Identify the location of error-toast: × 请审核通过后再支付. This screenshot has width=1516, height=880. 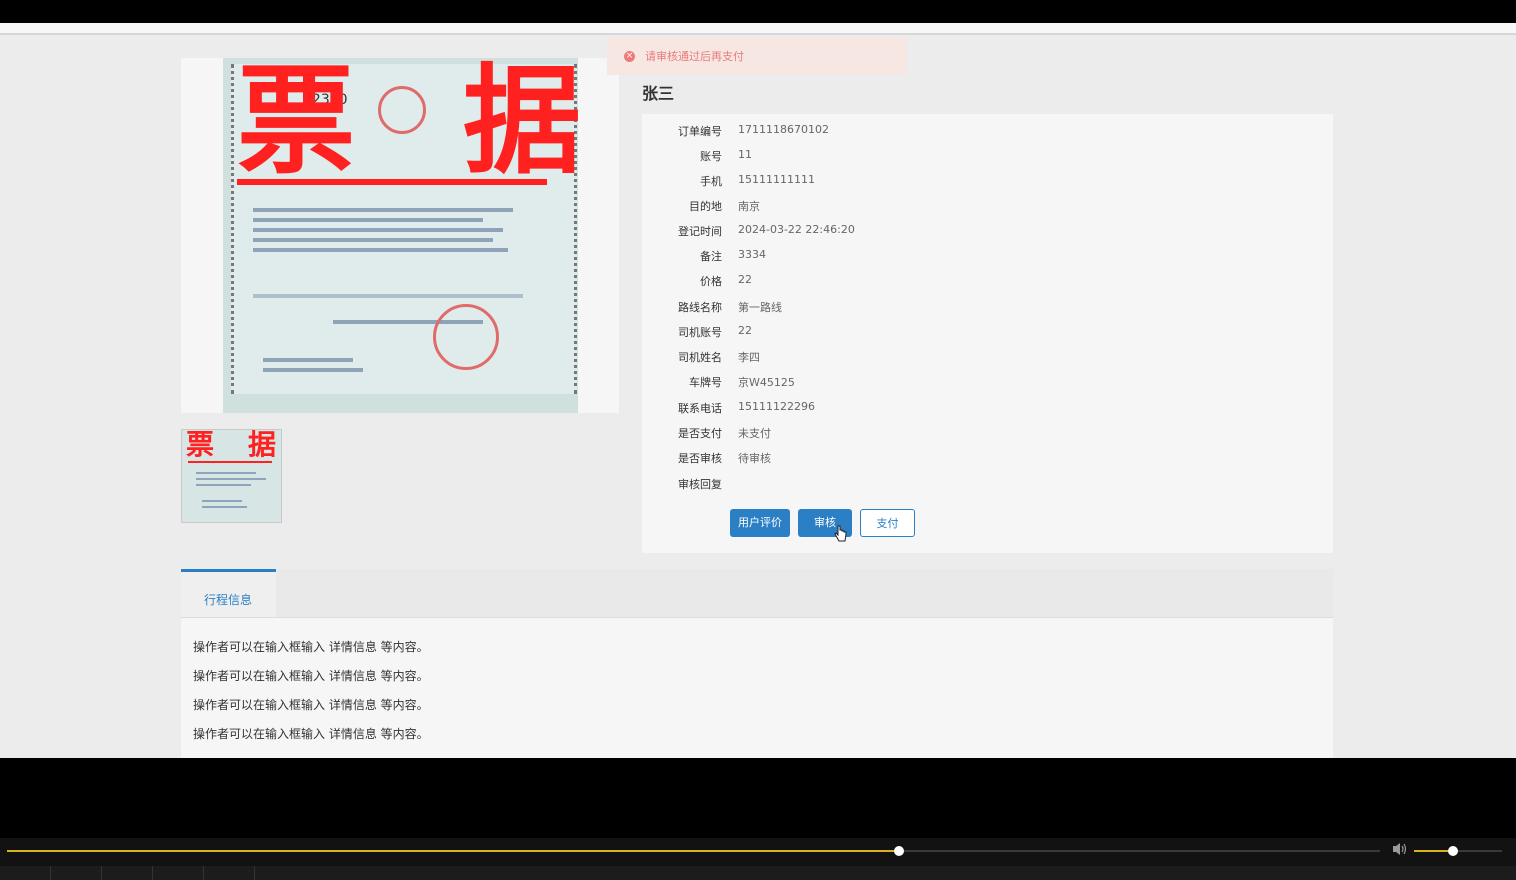
(757, 56).